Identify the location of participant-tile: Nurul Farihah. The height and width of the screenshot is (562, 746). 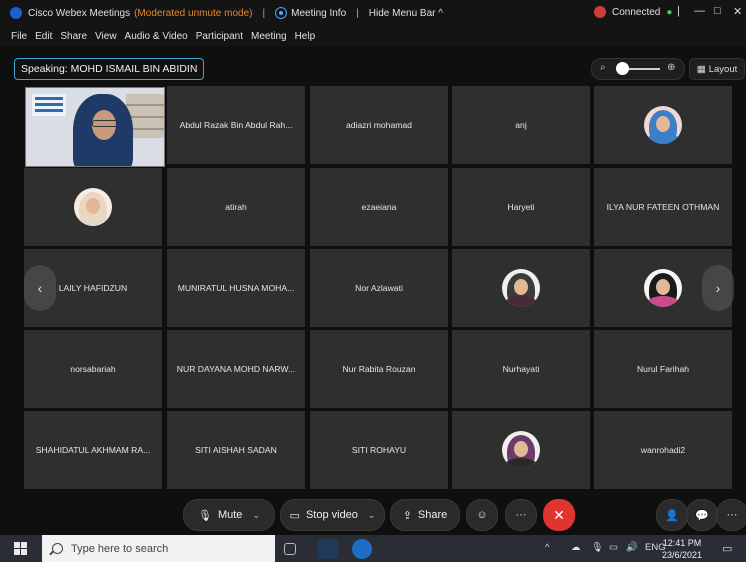
(663, 369).